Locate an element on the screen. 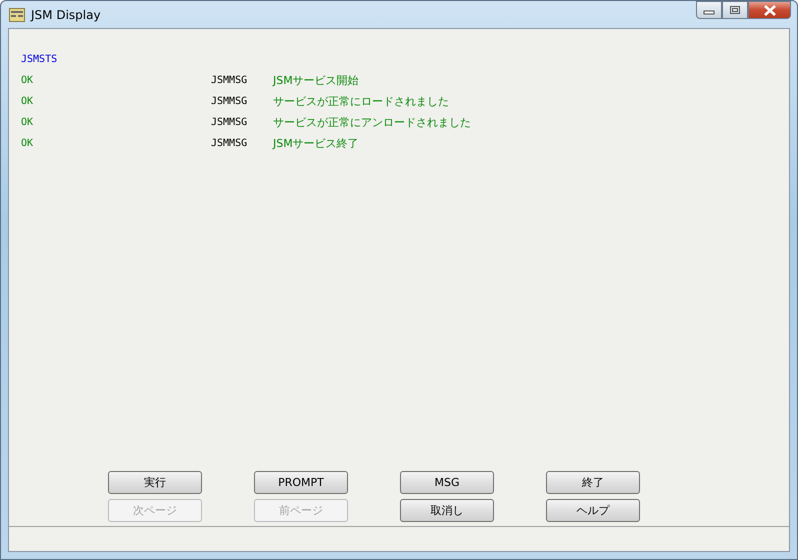 This screenshot has height=560, width=798. window-app-icon is located at coordinates (17, 15).